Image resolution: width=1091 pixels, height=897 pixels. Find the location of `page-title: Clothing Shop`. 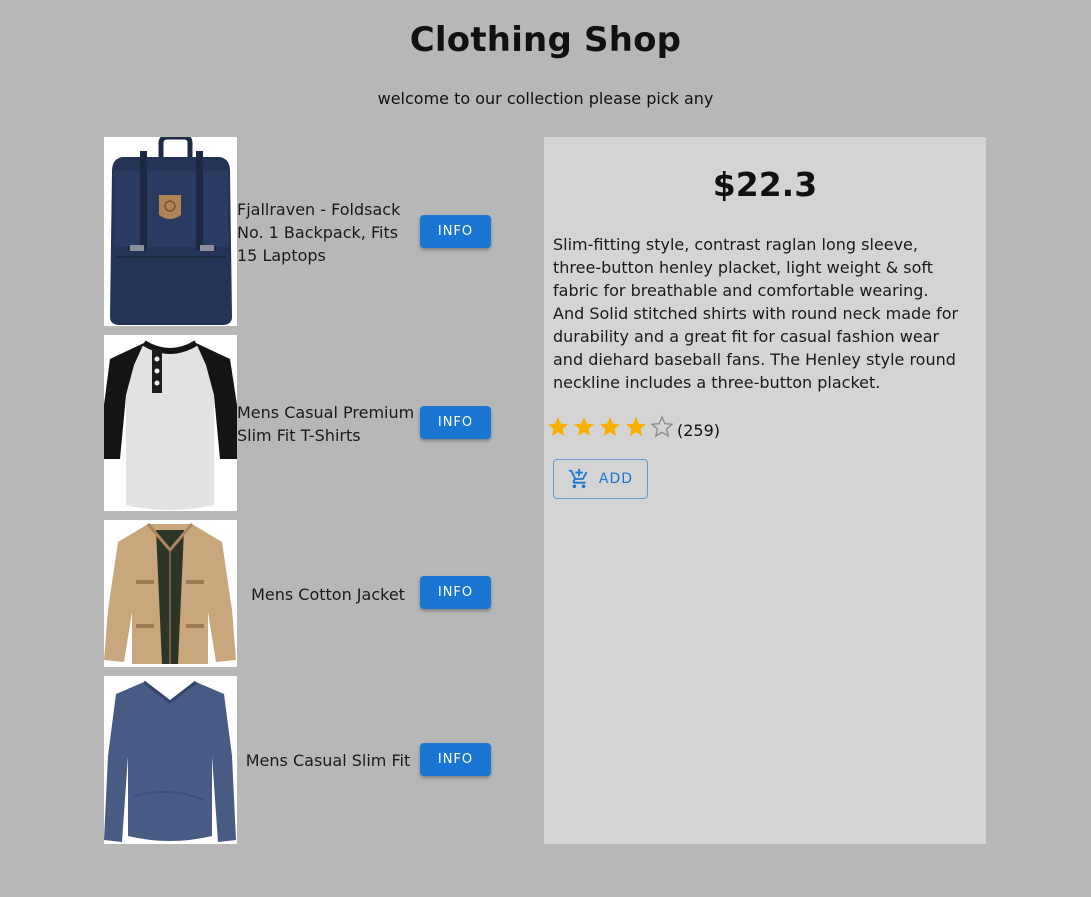

page-title: Clothing Shop is located at coordinates (545, 40).